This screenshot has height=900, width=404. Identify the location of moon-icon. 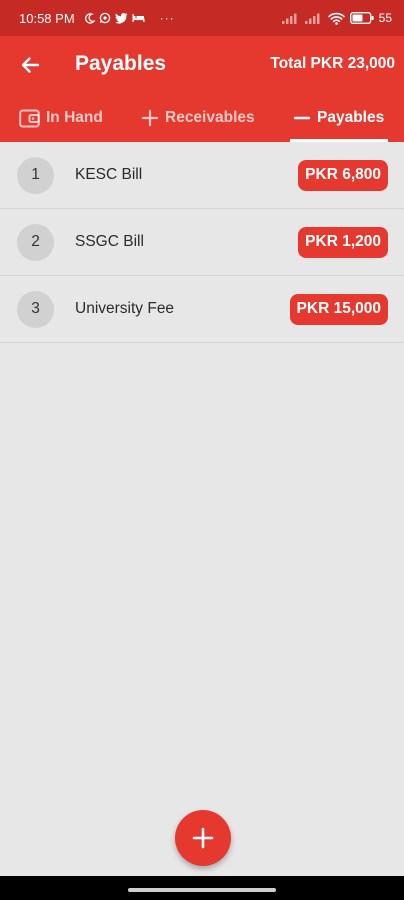
(89, 18).